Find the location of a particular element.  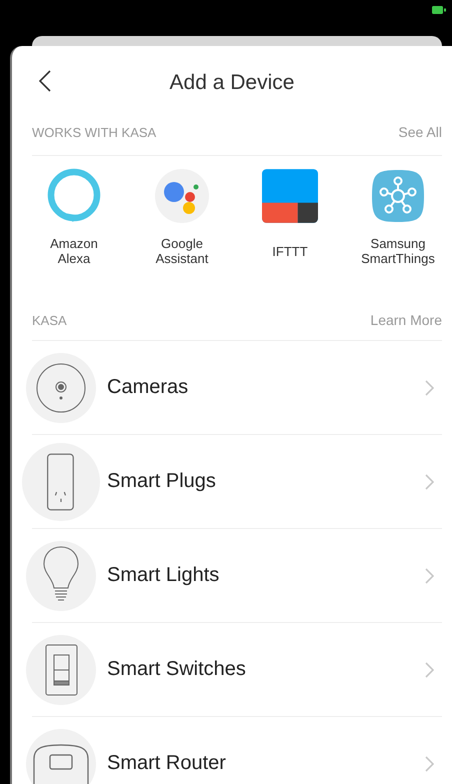

blocks-logo-icon is located at coordinates (290, 196).